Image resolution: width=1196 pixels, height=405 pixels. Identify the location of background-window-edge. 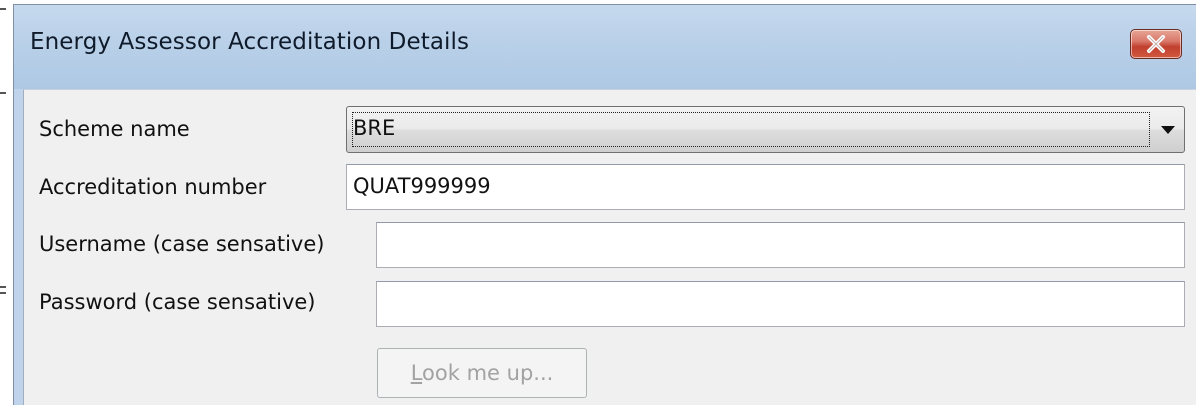
(7, 202).